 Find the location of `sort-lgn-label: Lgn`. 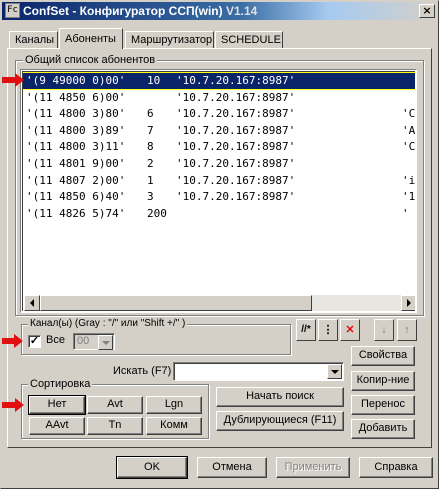

sort-lgn-label: Lgn is located at coordinates (174, 404).